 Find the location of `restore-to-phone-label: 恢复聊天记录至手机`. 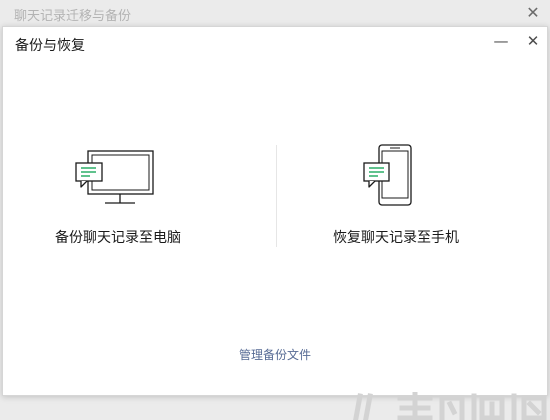

restore-to-phone-label: 恢复聊天记录至手机 is located at coordinates (396, 238).